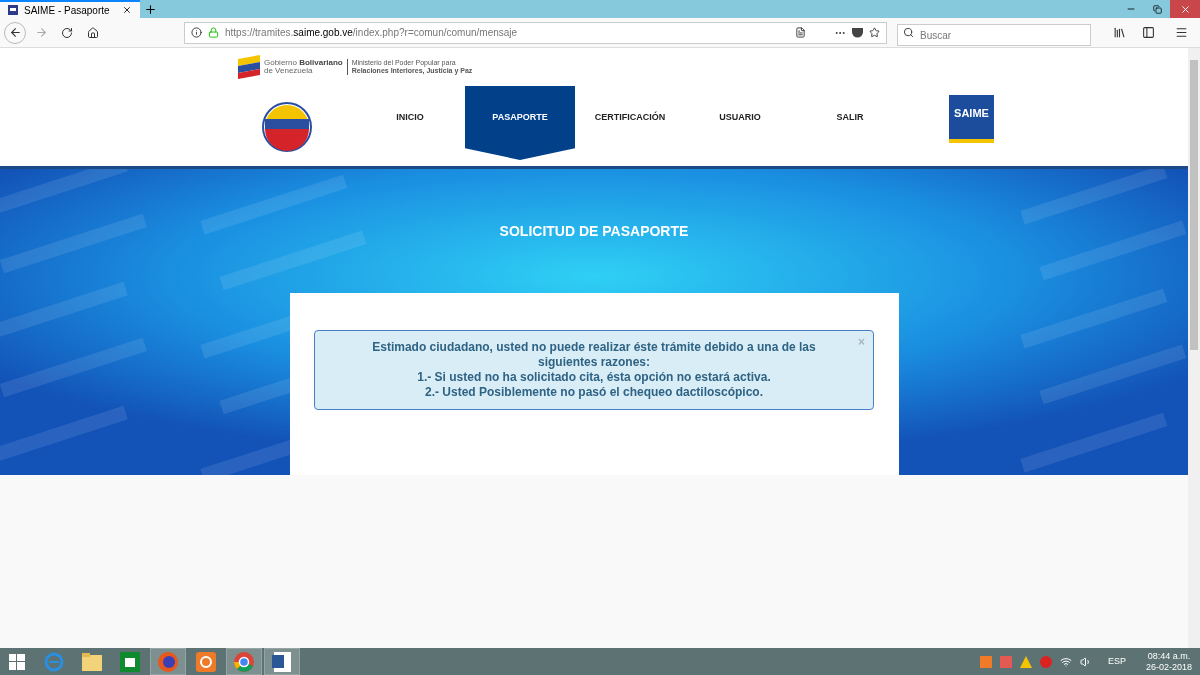 The height and width of the screenshot is (675, 1200). Describe the element at coordinates (594, 377) in the screenshot. I see `alert-text: 1.- Si usted no ha solicitado cita, ésta opción no estará activa.` at that location.